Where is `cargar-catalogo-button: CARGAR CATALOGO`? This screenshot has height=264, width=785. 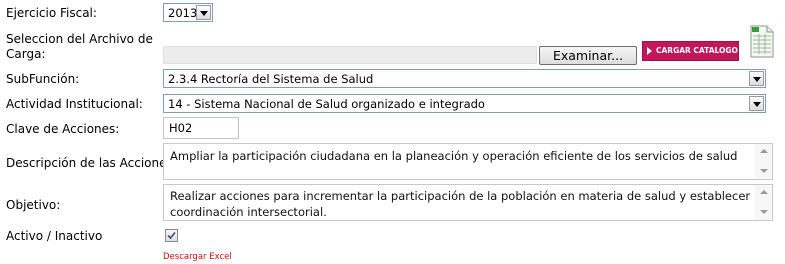
cargar-catalogo-button: CARGAR CATALOGO is located at coordinates (690, 51).